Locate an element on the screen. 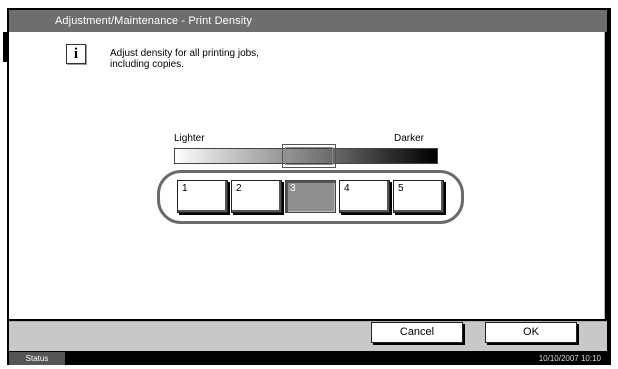 The image size is (618, 369). status-datetime: 10/10/2007 10:10 is located at coordinates (569, 358).